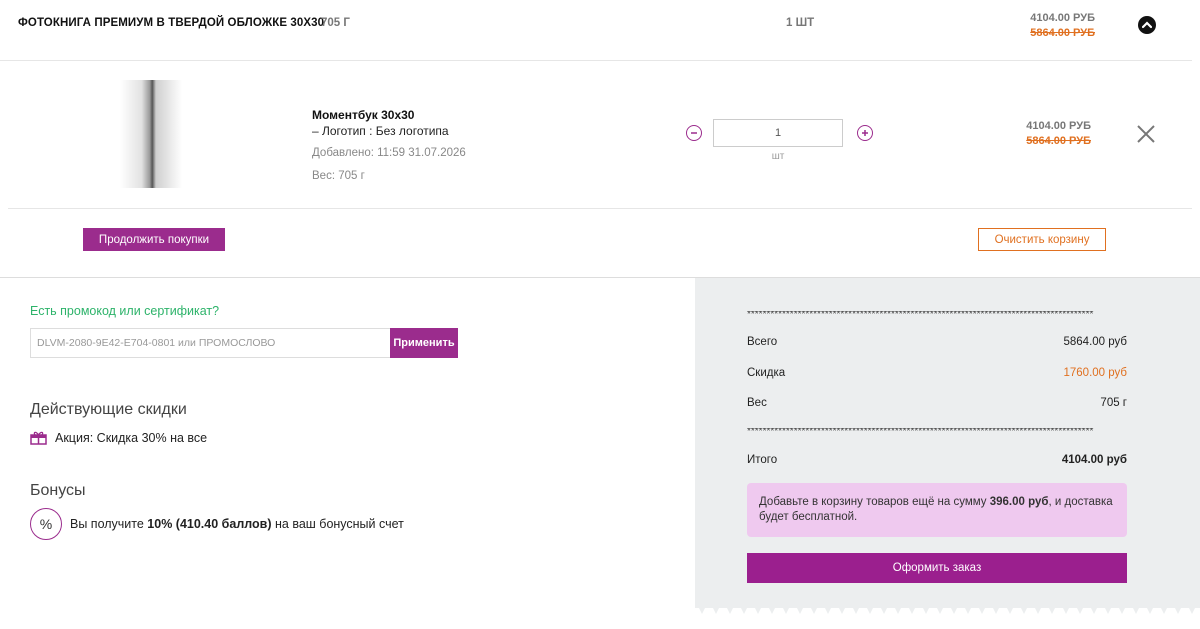  I want to click on product-name: Моментбук 30х30, so click(363, 115).